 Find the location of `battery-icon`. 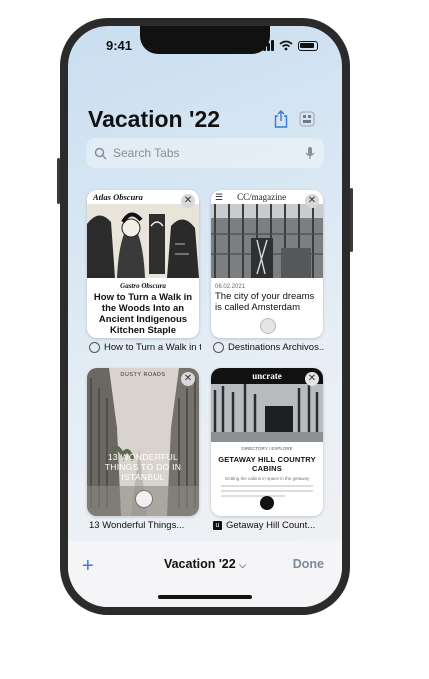

battery-icon is located at coordinates (308, 45).